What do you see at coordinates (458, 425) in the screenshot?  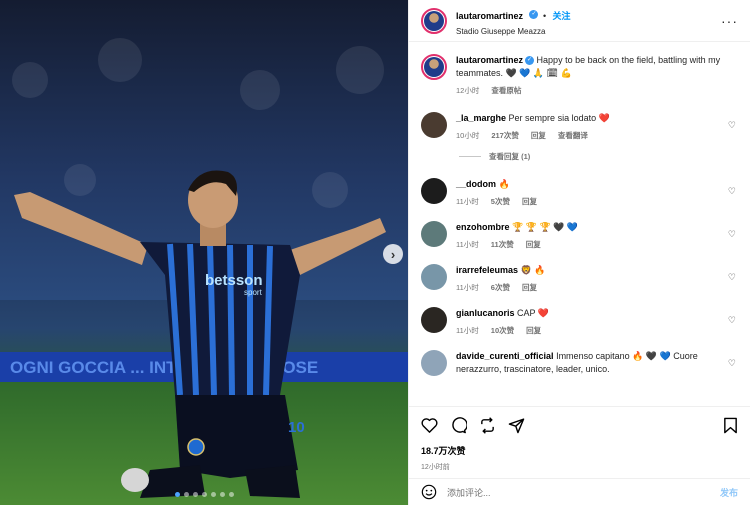 I see `comment-bubble-icon` at bounding box center [458, 425].